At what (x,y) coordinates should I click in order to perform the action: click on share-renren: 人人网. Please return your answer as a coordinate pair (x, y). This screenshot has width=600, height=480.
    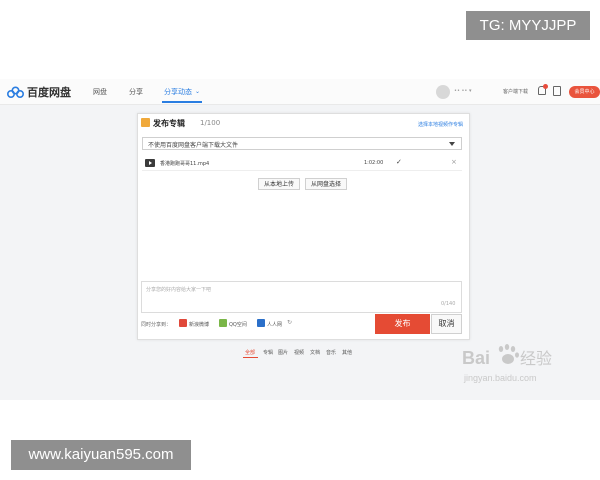
    Looking at the image, I should click on (274, 324).